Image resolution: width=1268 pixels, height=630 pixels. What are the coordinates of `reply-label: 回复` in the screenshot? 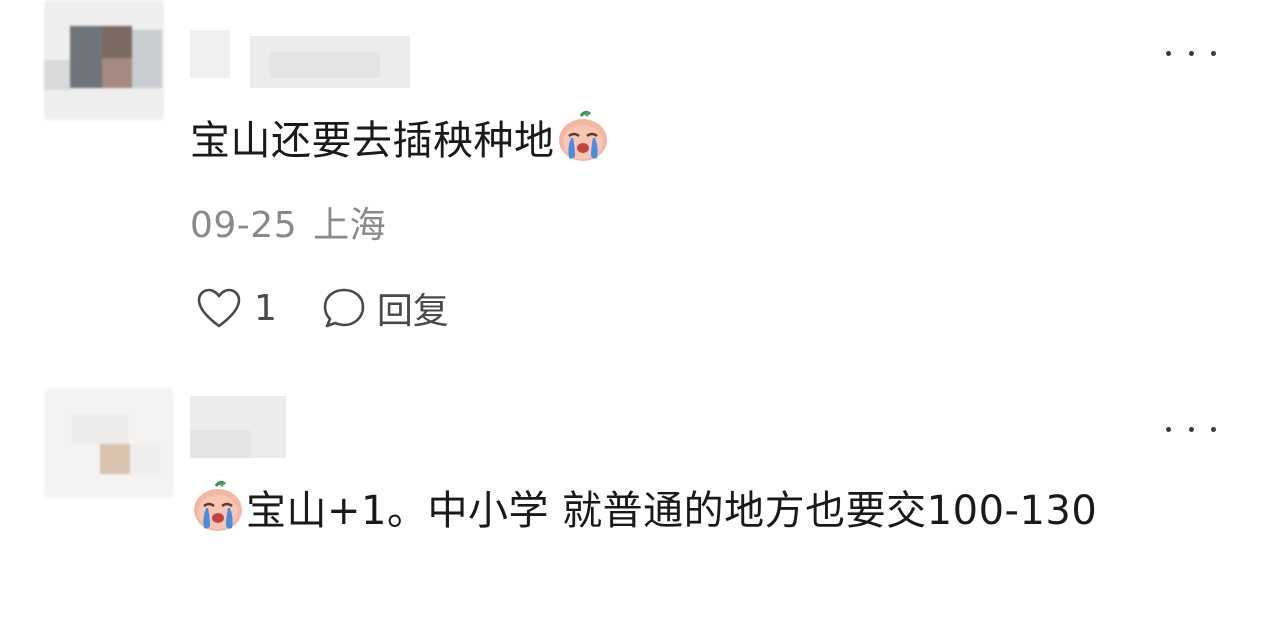 It's located at (412, 311).